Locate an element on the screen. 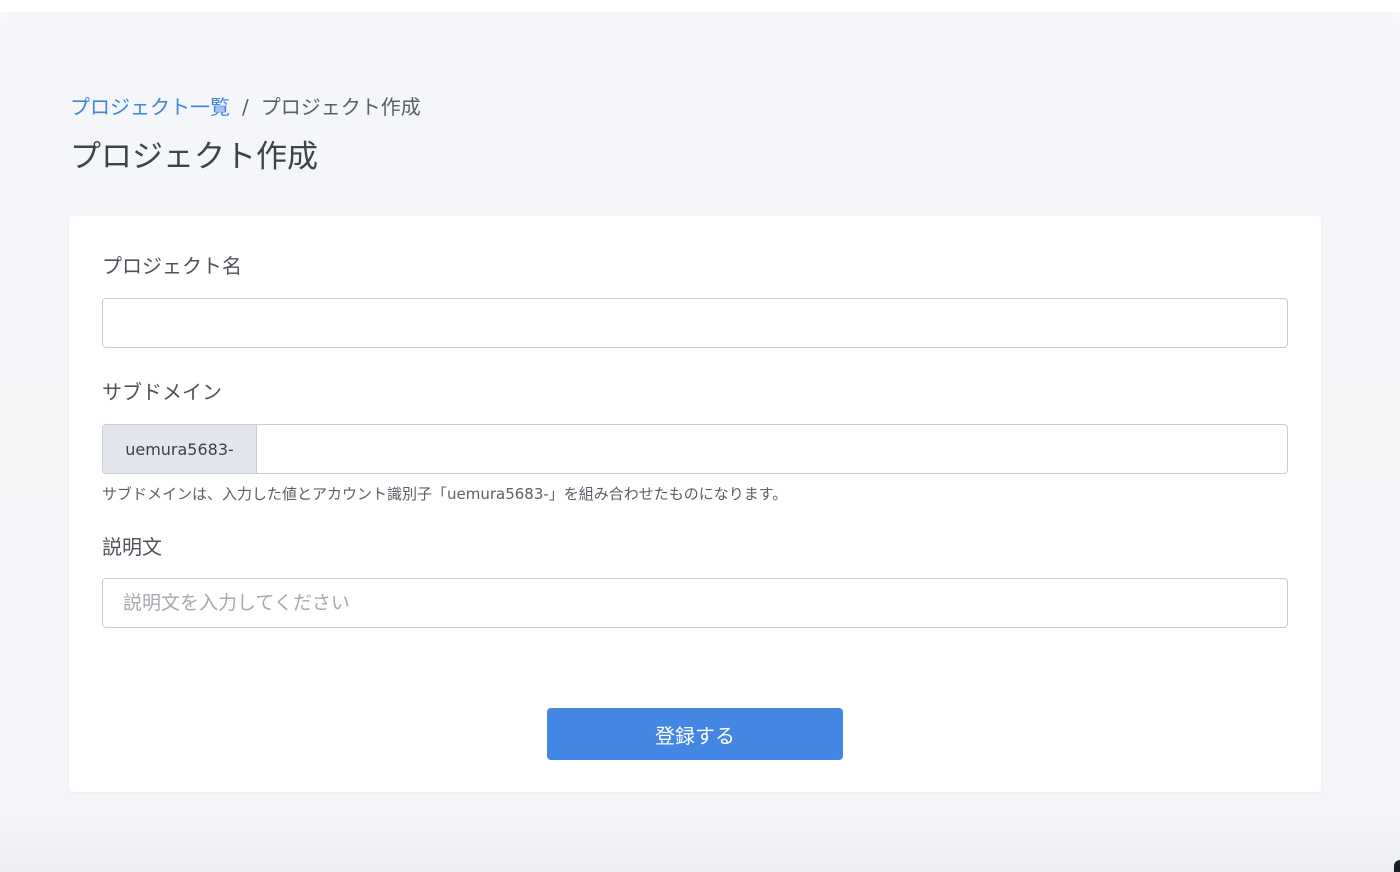 The width and height of the screenshot is (1400, 872). description-label: 説明文 is located at coordinates (132, 547).